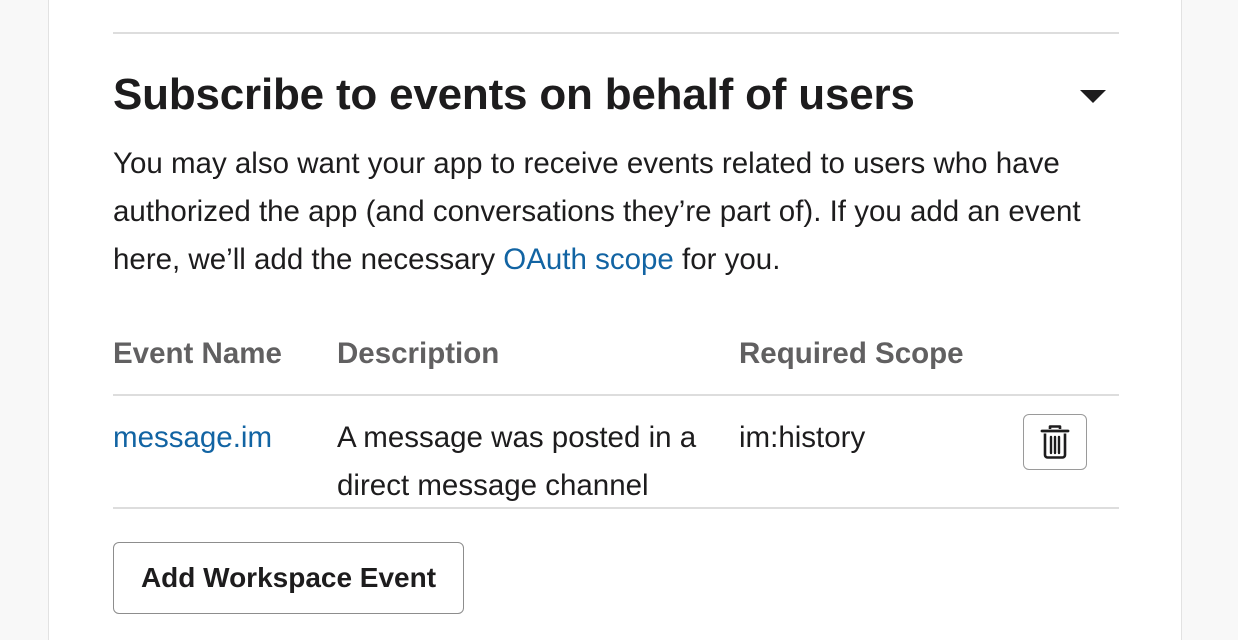  I want to click on column-header-event-name: Event Name, so click(197, 353).